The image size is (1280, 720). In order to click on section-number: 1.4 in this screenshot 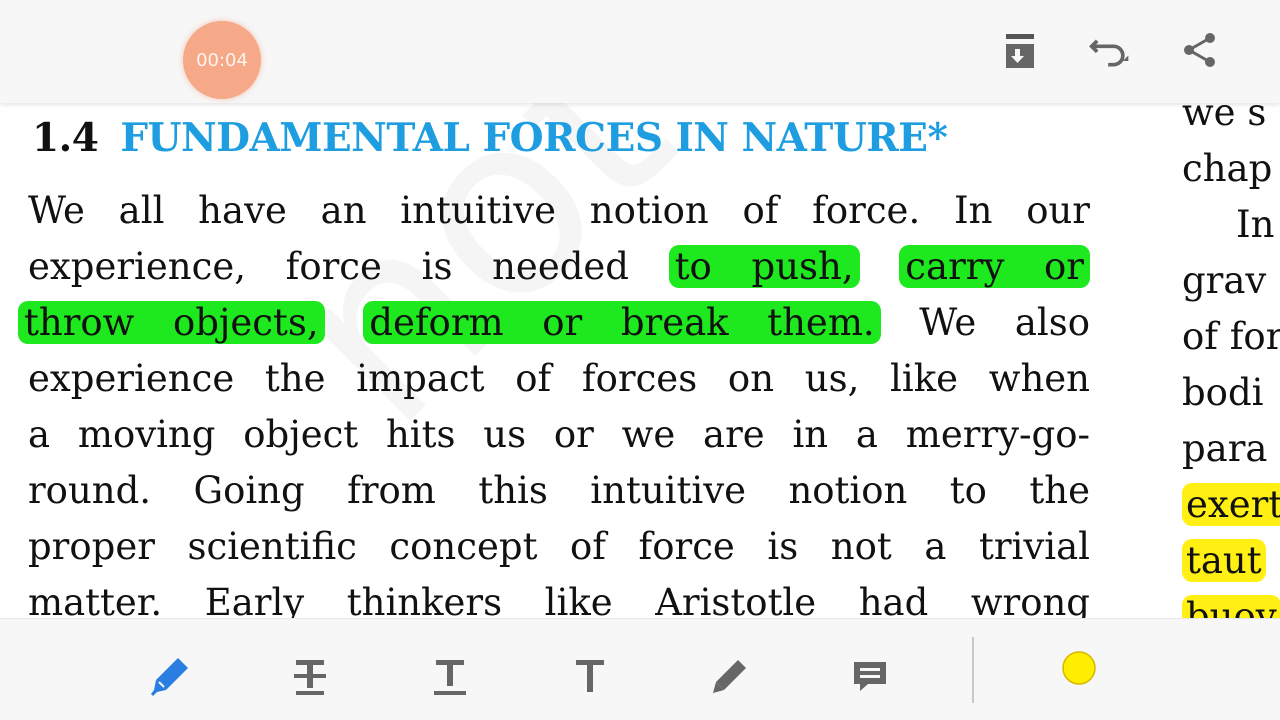, I will do `click(65, 138)`.